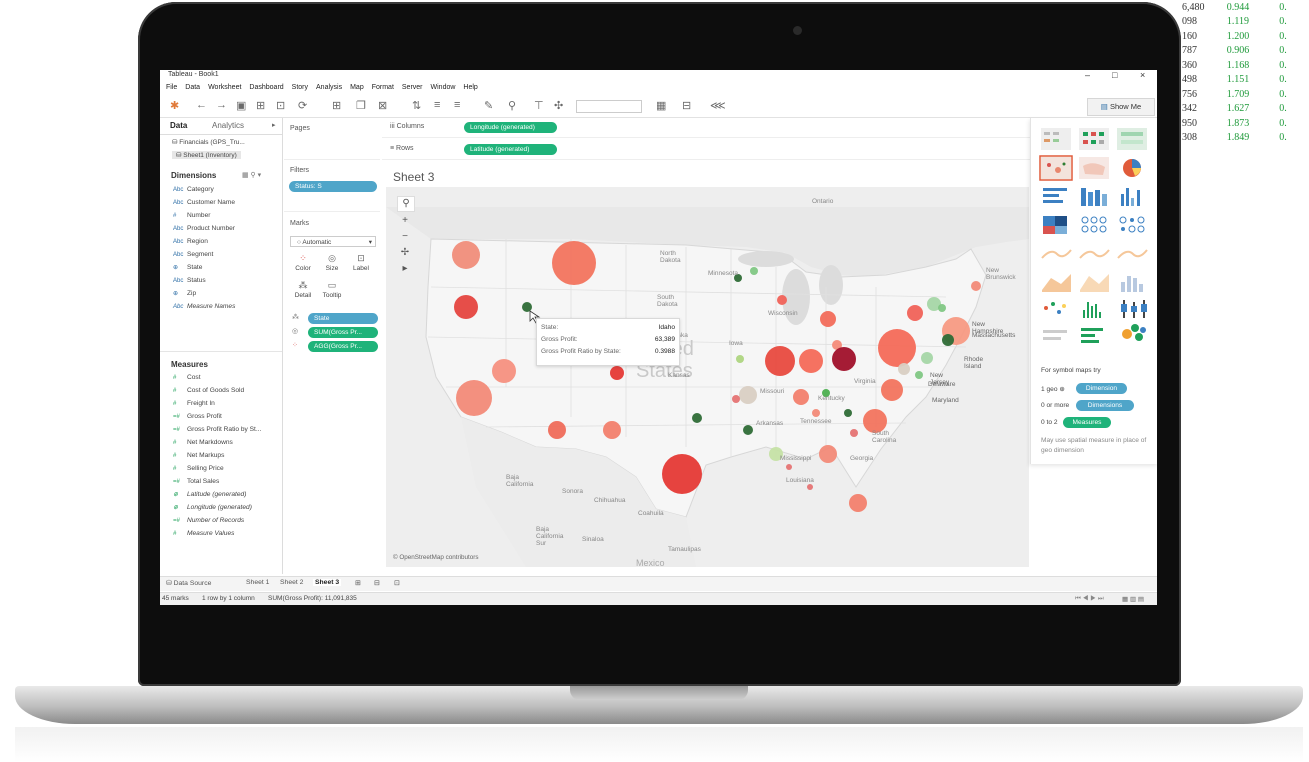 This screenshot has width=1309, height=762. I want to click on zoom-in-icon: +, so click(405, 221).